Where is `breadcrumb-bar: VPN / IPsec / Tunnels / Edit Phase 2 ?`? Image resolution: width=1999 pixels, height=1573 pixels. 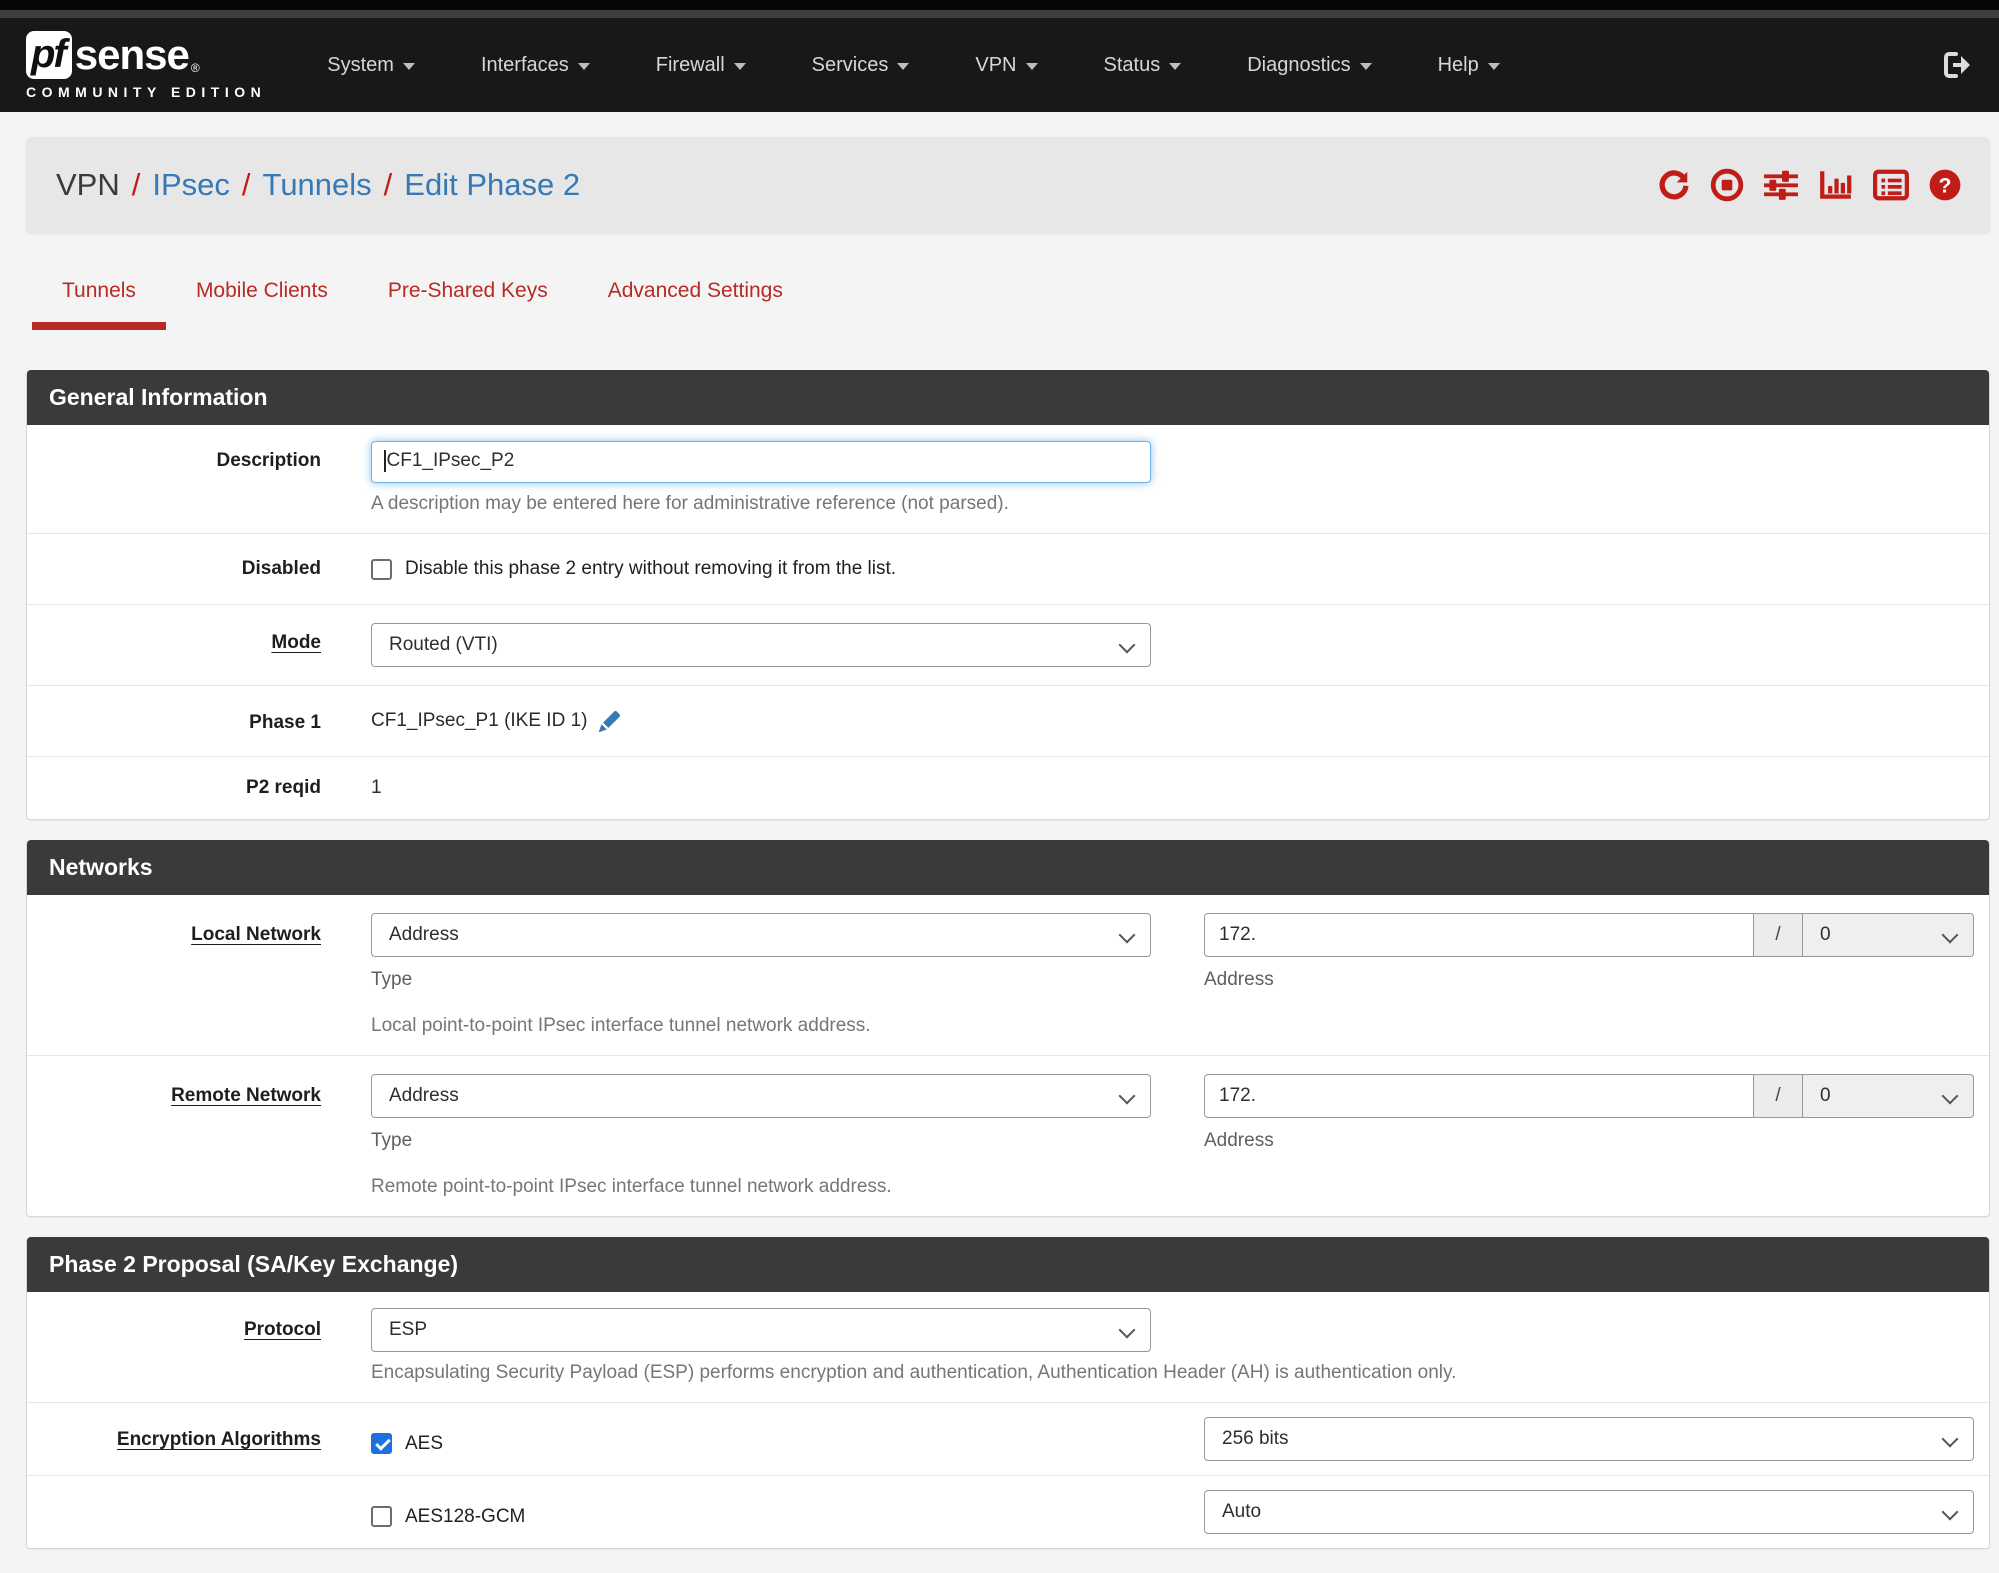
breadcrumb-bar: VPN / IPsec / Tunnels / Edit Phase 2 ? is located at coordinates (1008, 185).